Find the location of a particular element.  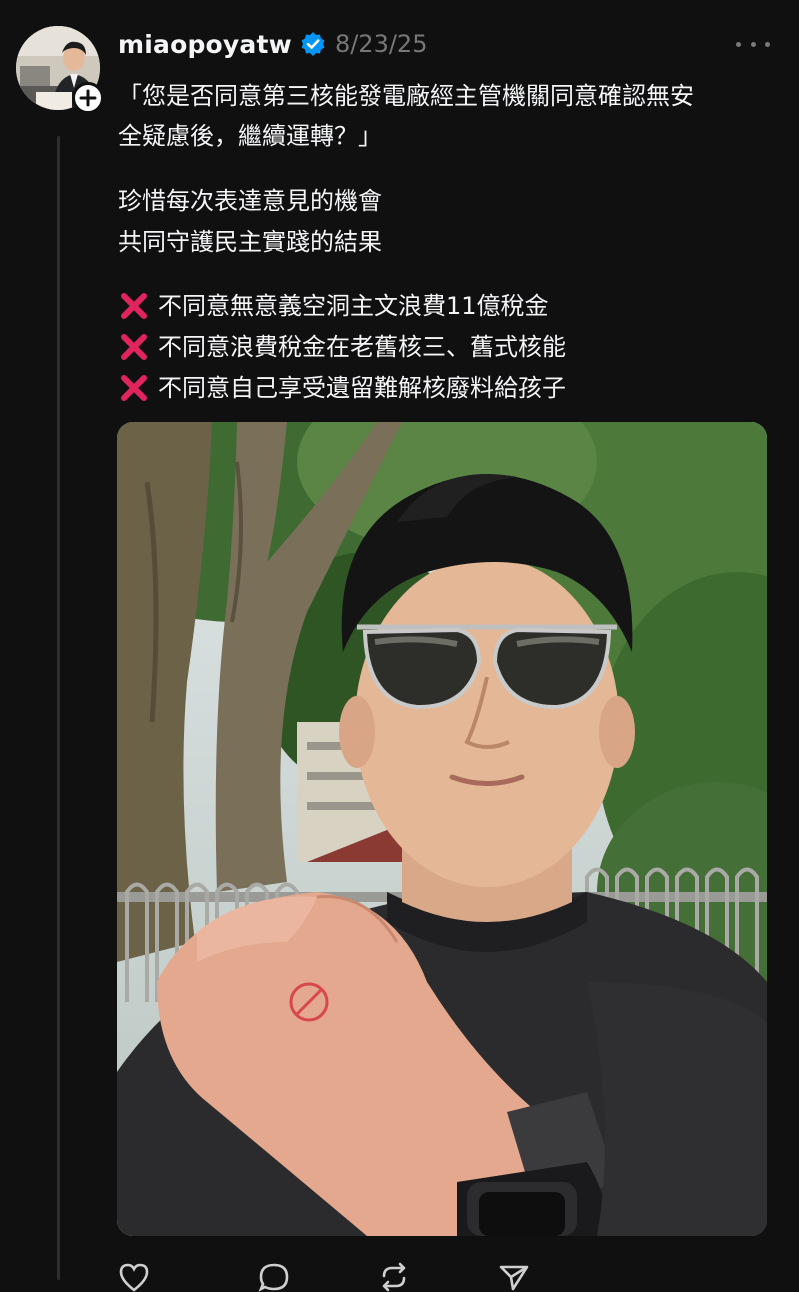

username: miaopoyatw is located at coordinates (205, 44).